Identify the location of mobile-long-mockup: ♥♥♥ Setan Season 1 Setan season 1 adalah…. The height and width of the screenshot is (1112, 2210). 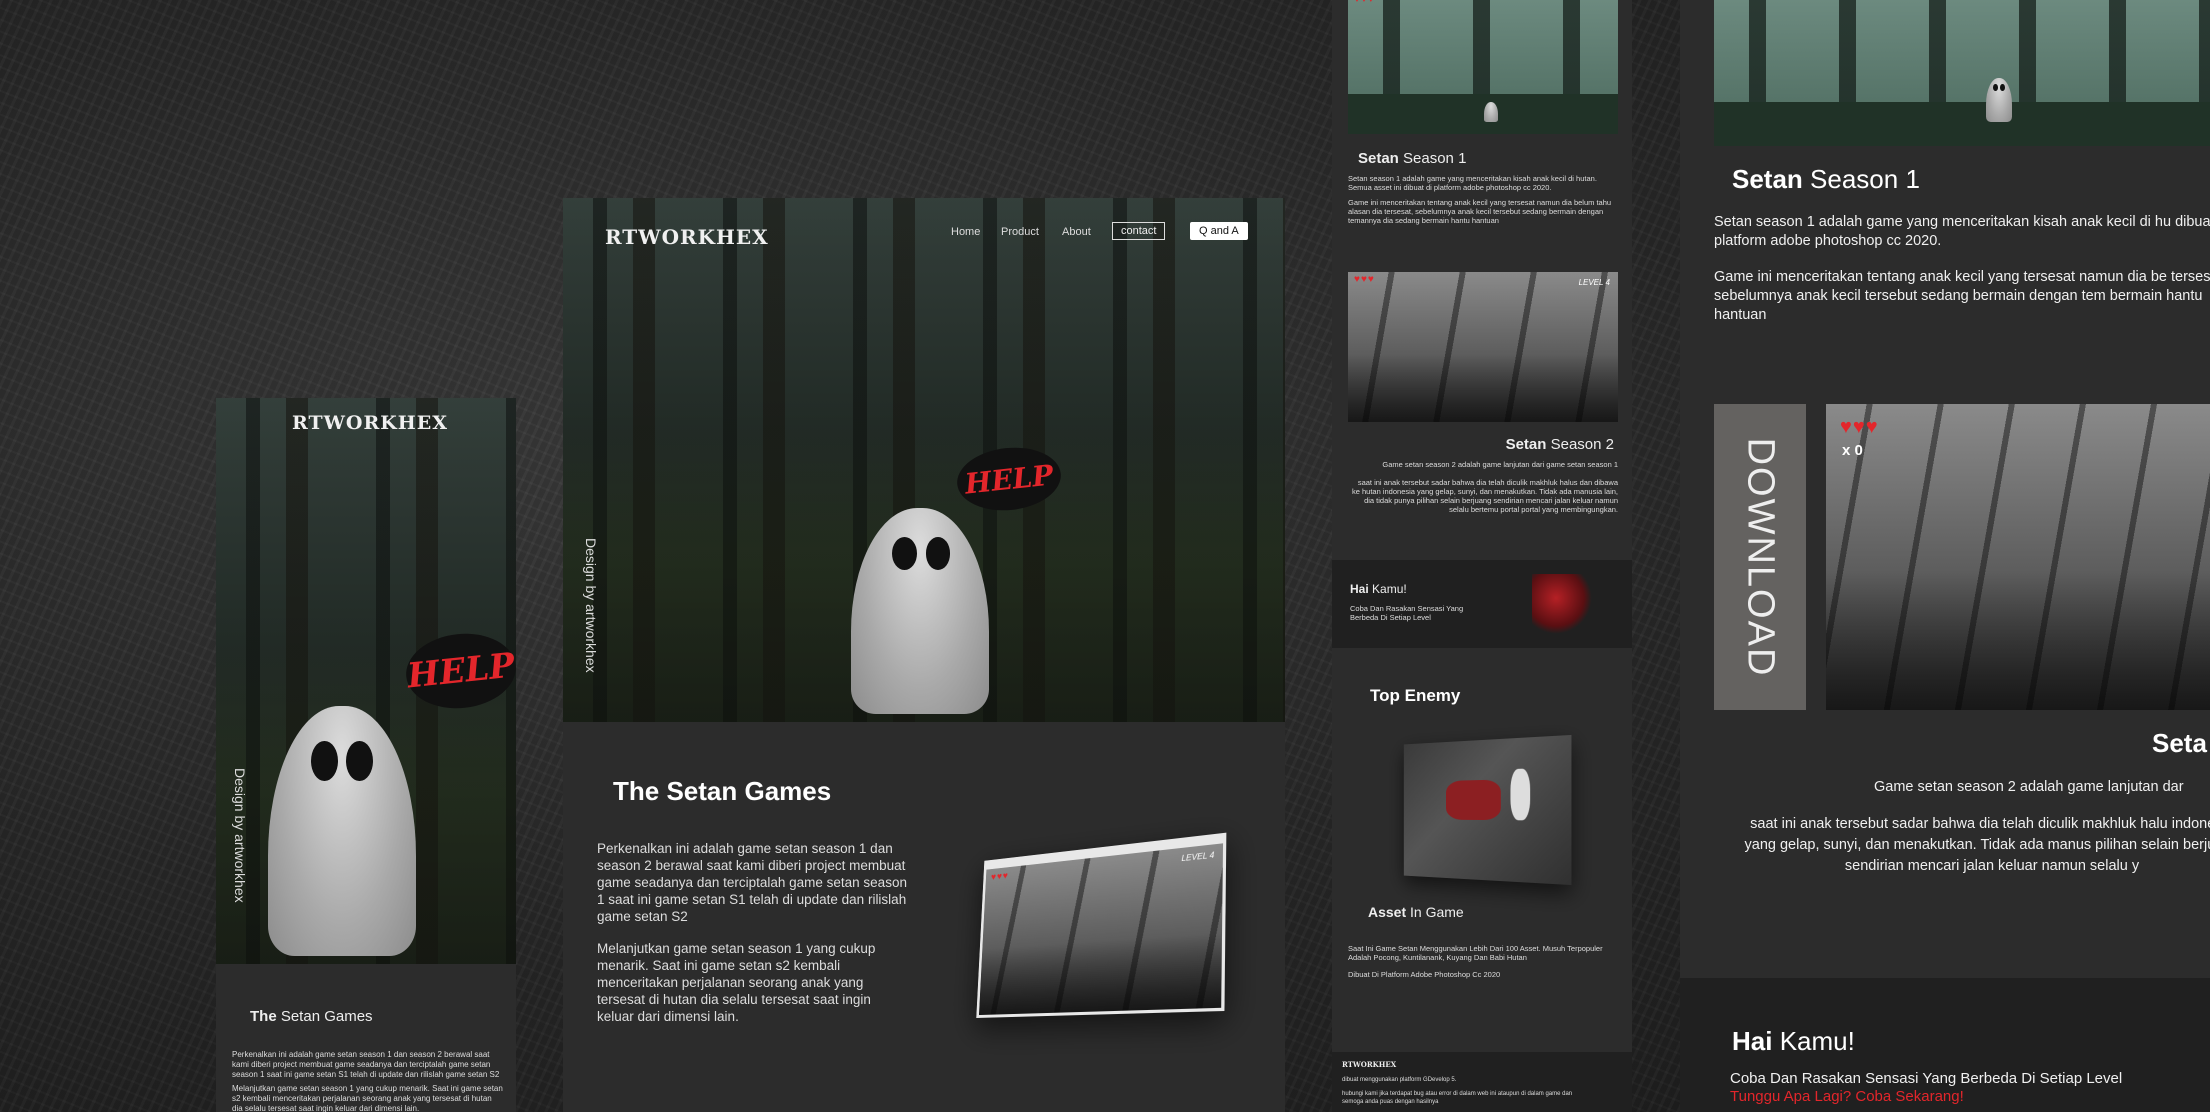
(1482, 556).